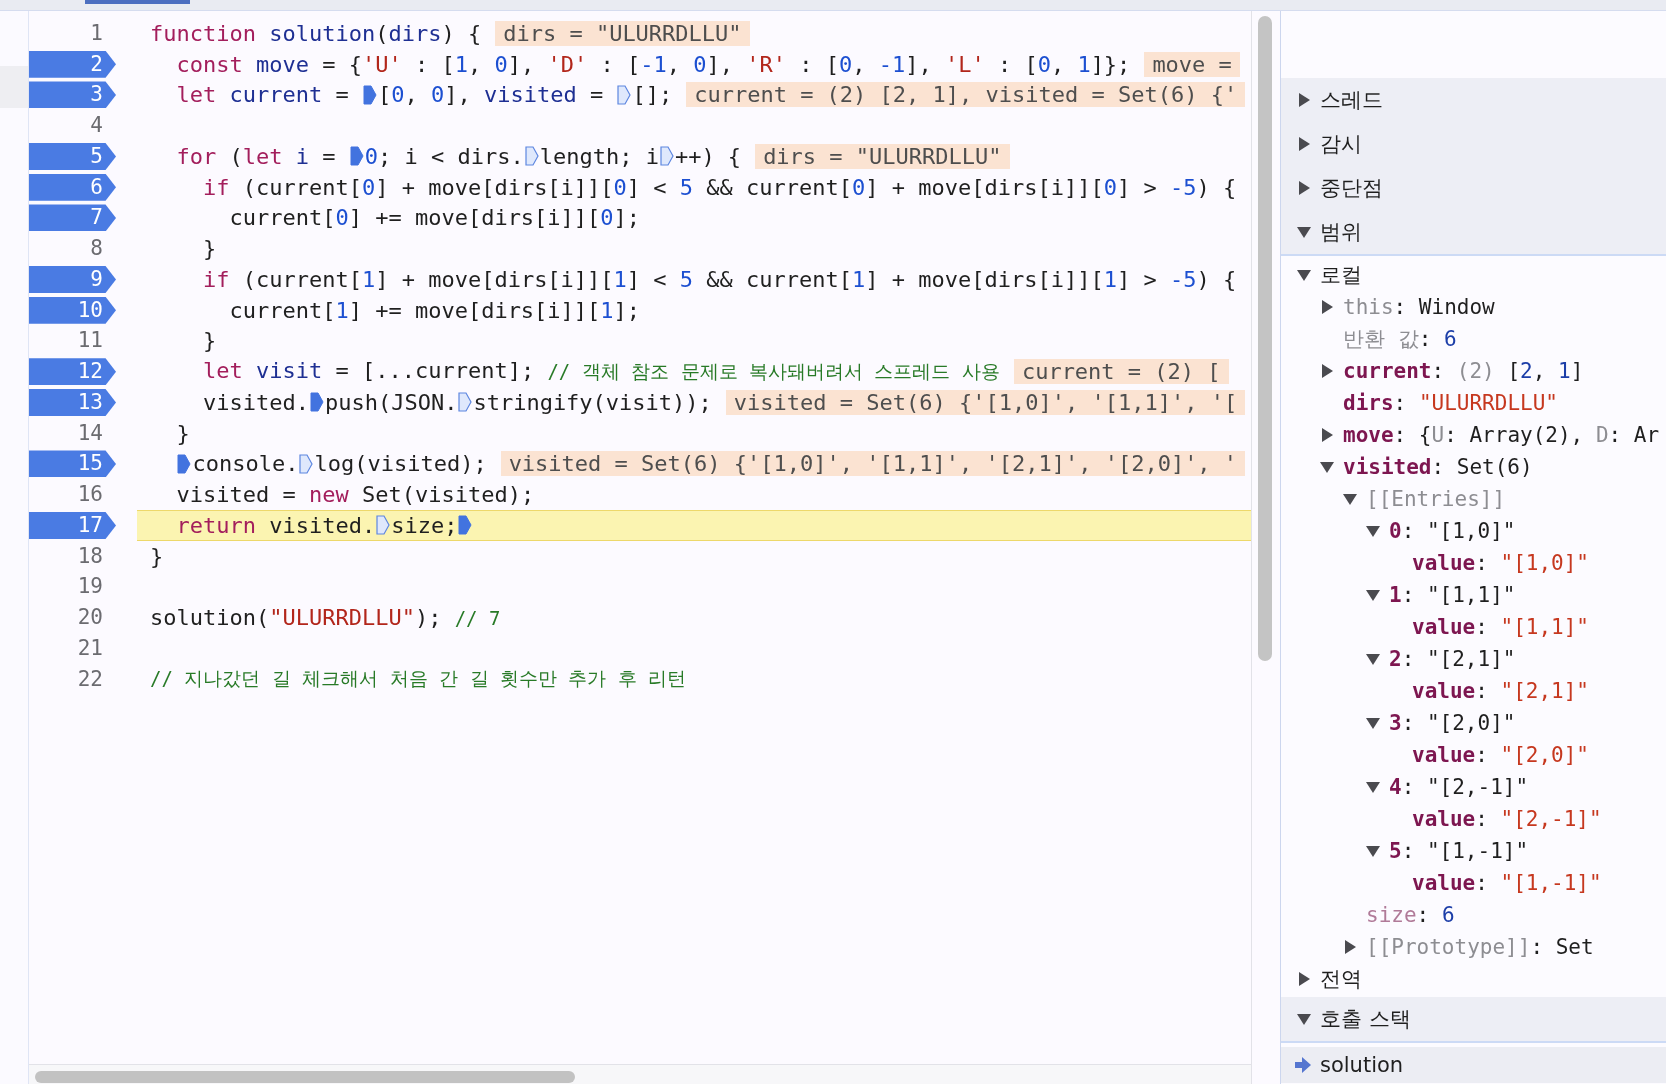 The height and width of the screenshot is (1084, 1666). I want to click on property-name: move, so click(1368, 435).